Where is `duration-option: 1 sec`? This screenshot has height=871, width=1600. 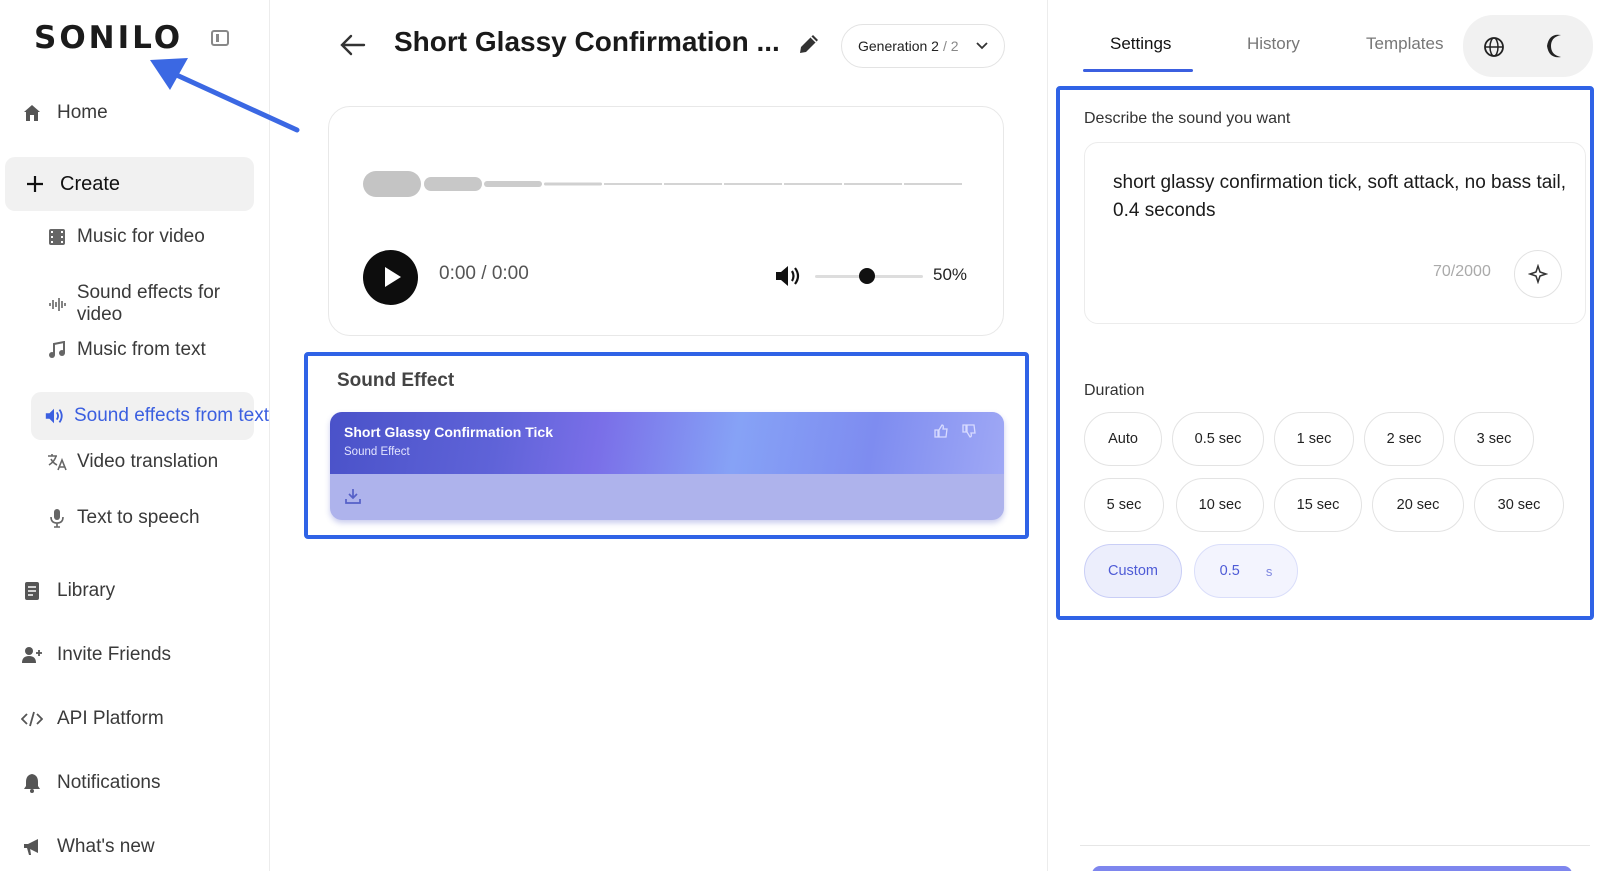 duration-option: 1 sec is located at coordinates (1314, 439).